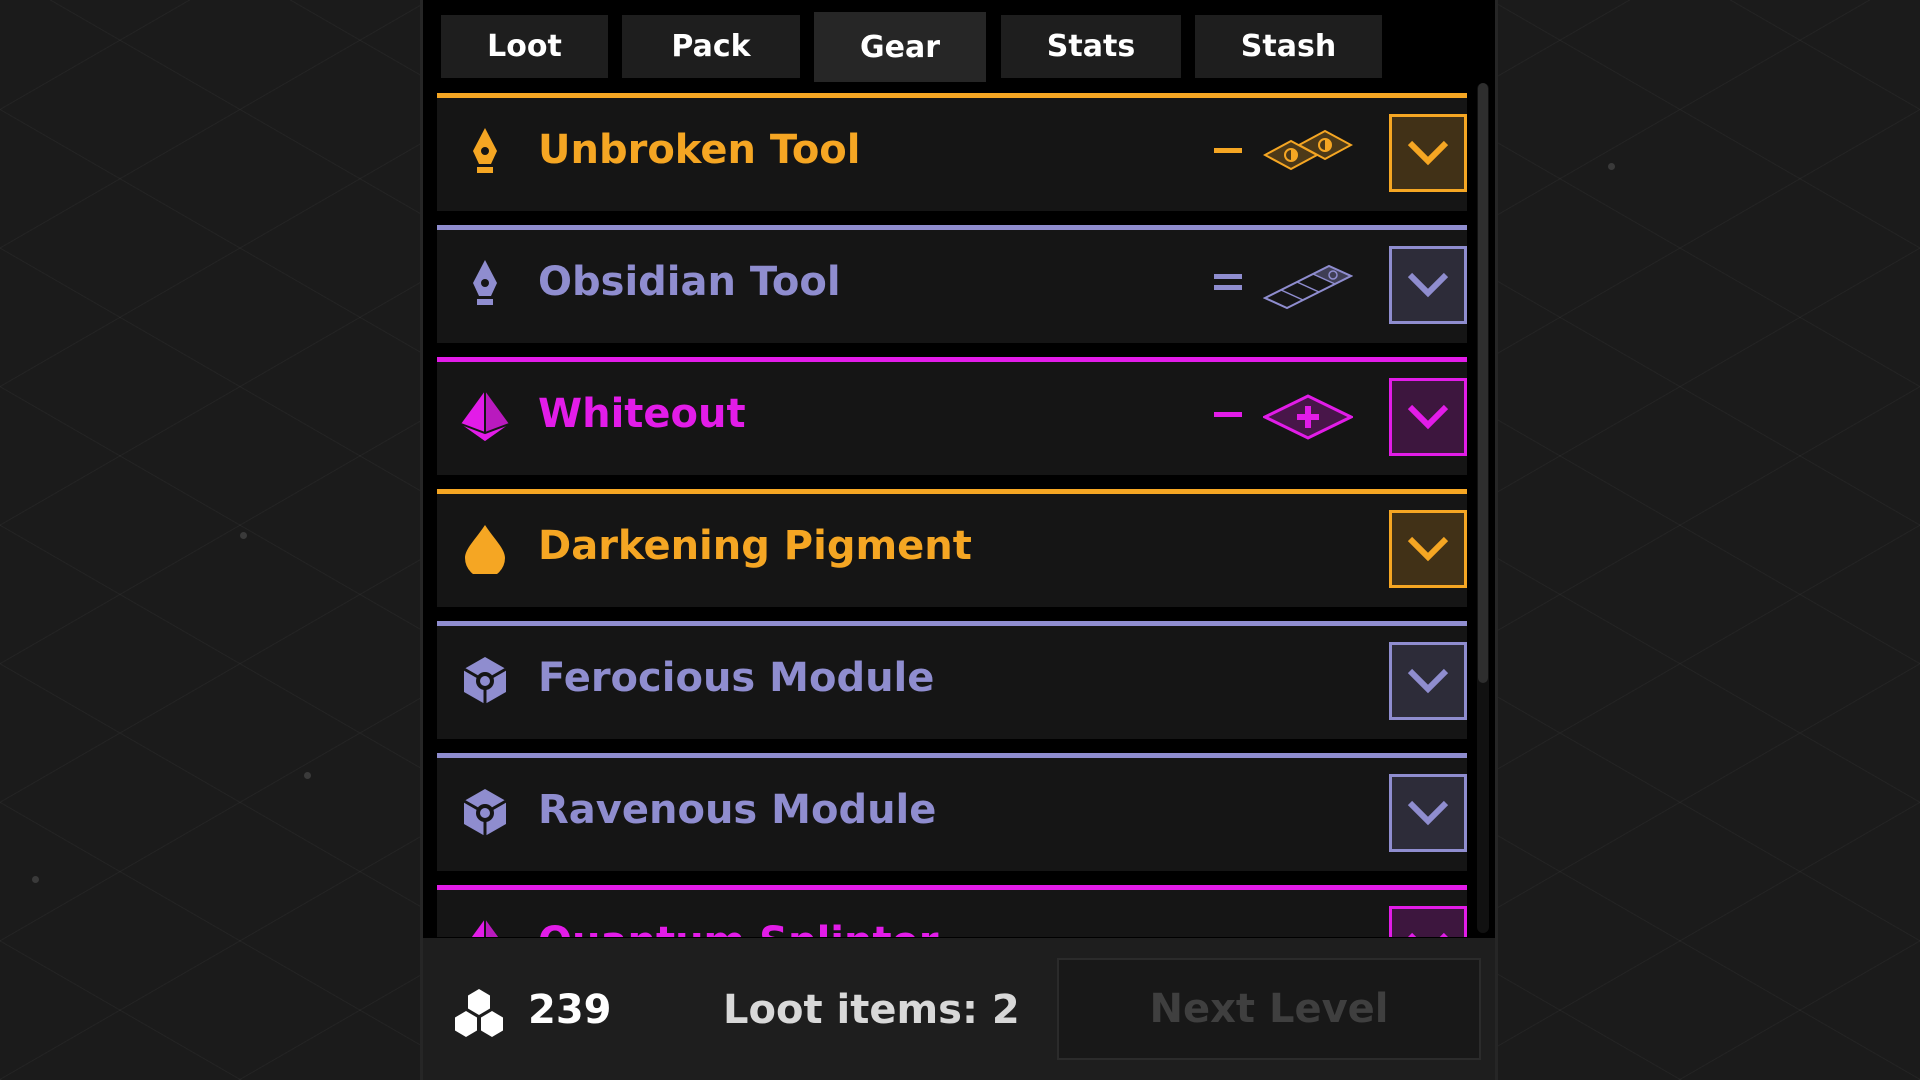 The width and height of the screenshot is (1920, 1080). I want to click on plus-tile-icon, so click(1308, 417).